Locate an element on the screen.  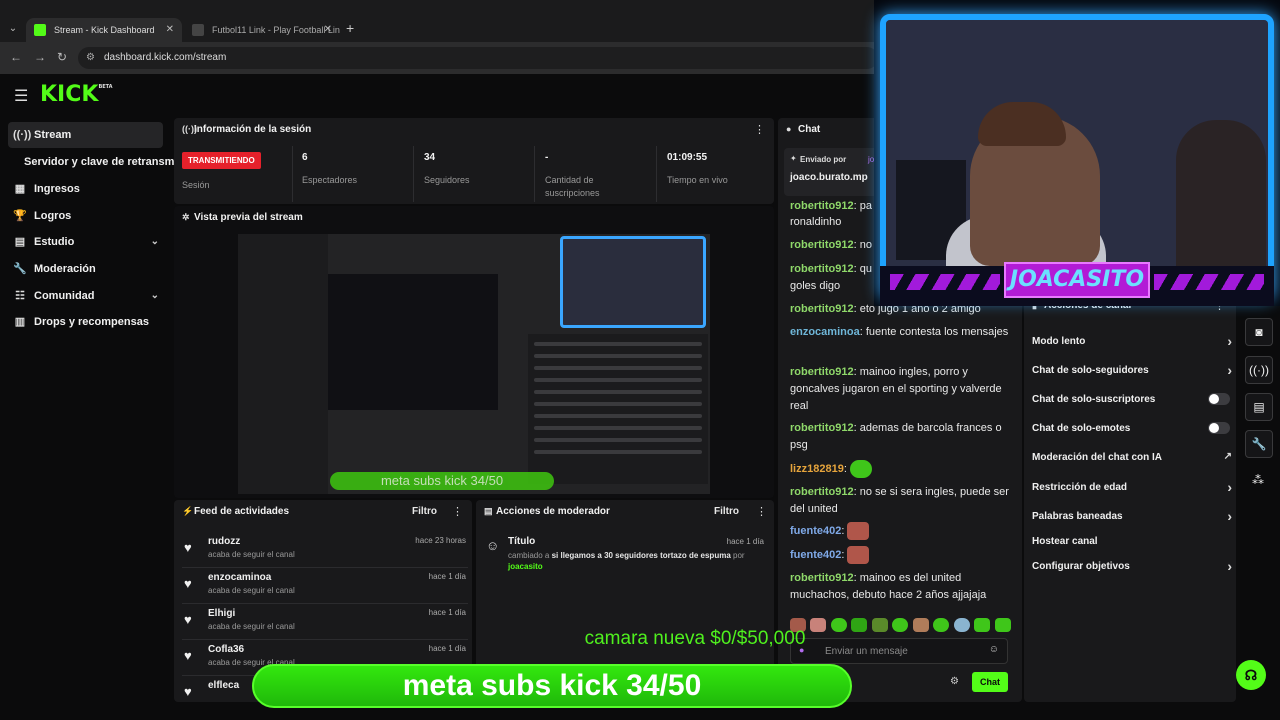
tab-search-icon: ⌄ is located at coordinates (13, 29).